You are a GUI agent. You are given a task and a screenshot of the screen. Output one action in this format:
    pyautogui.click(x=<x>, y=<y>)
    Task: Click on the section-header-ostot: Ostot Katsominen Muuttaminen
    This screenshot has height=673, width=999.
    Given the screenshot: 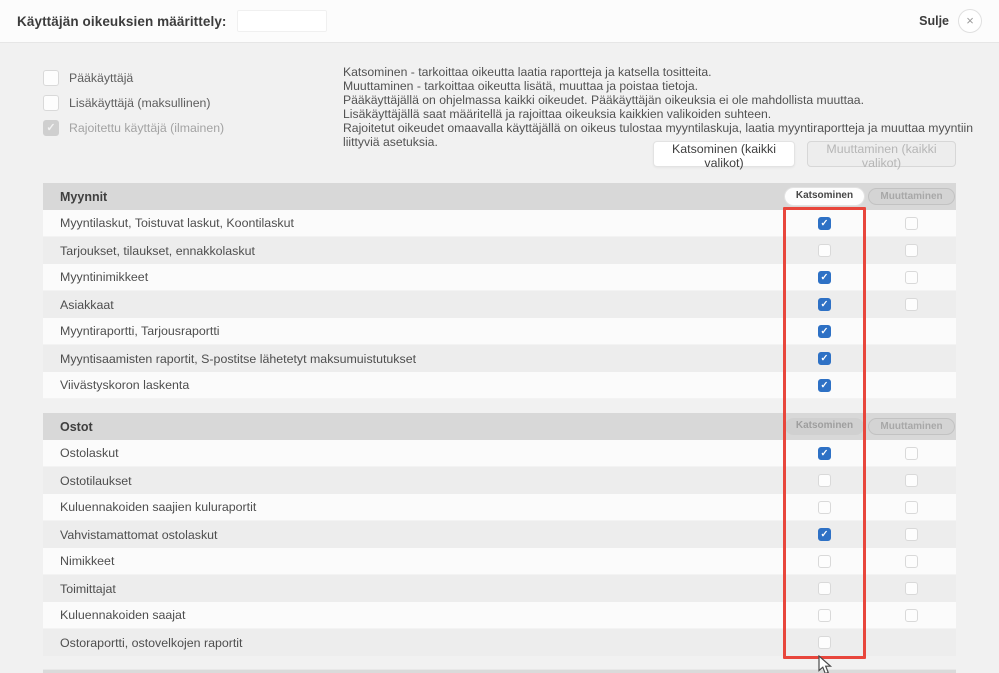 What is the action you would take?
    pyautogui.click(x=499, y=426)
    